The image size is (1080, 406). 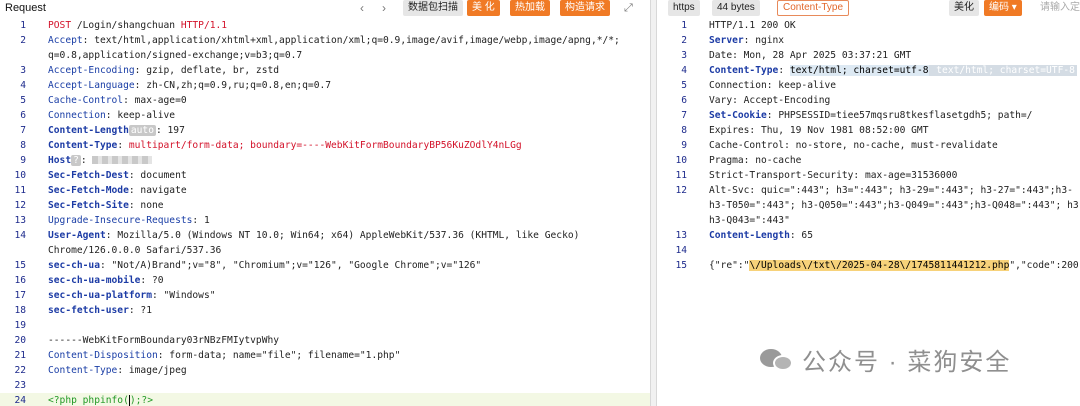 What do you see at coordinates (325, 295) in the screenshot?
I see `code-line: 17 sec-ch-ua-platform: "Windows"` at bounding box center [325, 295].